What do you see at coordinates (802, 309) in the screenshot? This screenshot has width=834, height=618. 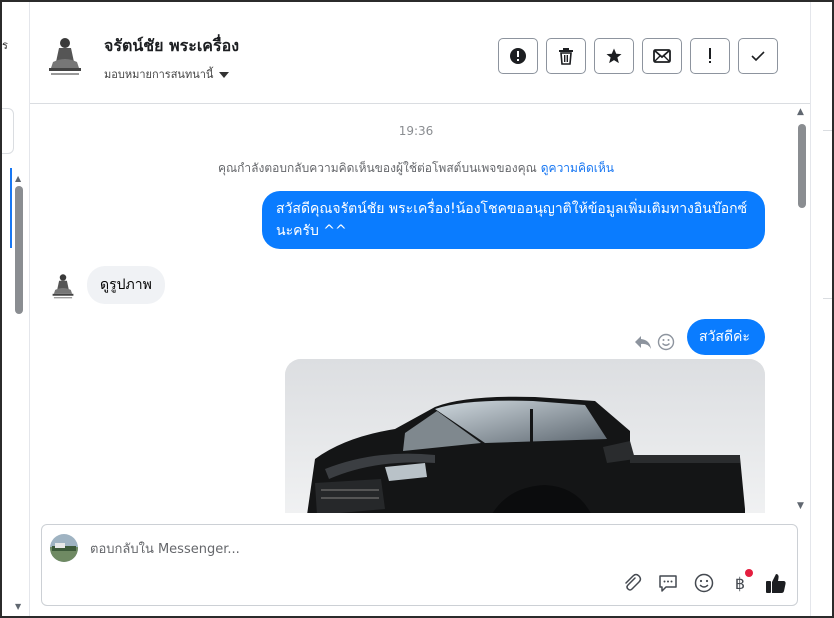 I see `thread-scrollbar: ▲ ▼` at bounding box center [802, 309].